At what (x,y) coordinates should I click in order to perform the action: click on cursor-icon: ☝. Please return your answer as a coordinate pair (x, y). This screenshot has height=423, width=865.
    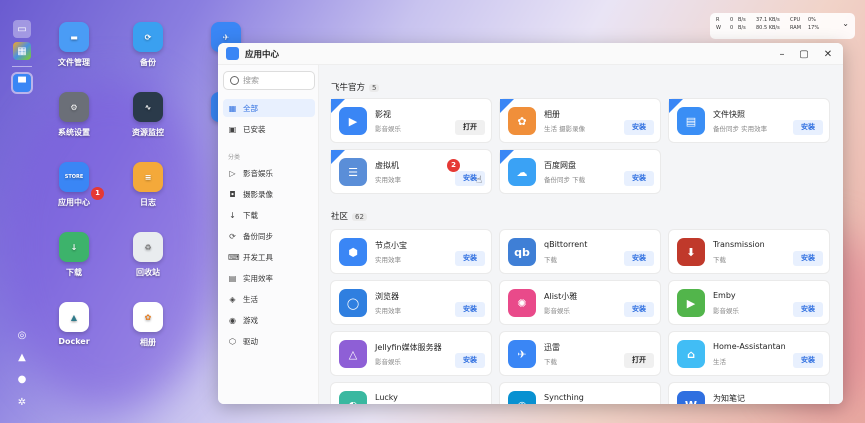
    Looking at the image, I should click on (479, 180).